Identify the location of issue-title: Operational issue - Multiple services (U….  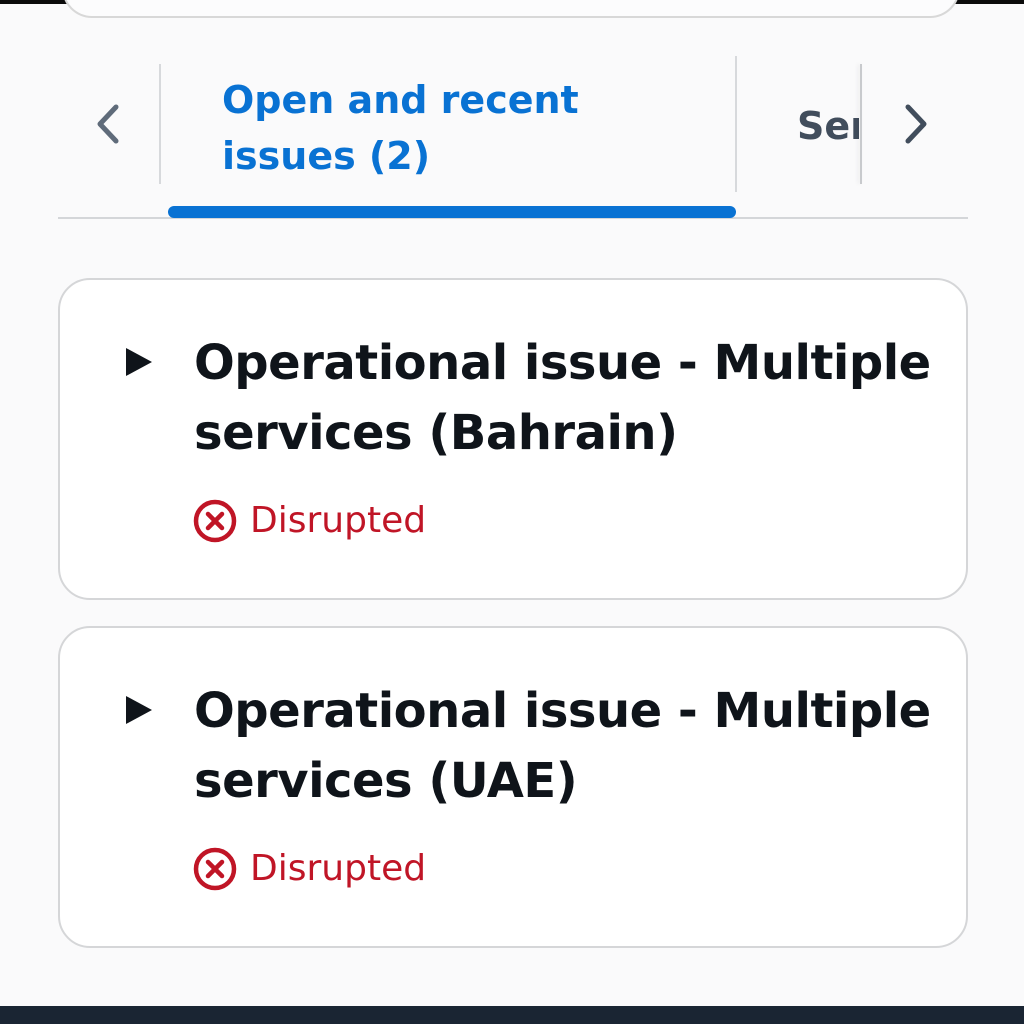
(564, 746).